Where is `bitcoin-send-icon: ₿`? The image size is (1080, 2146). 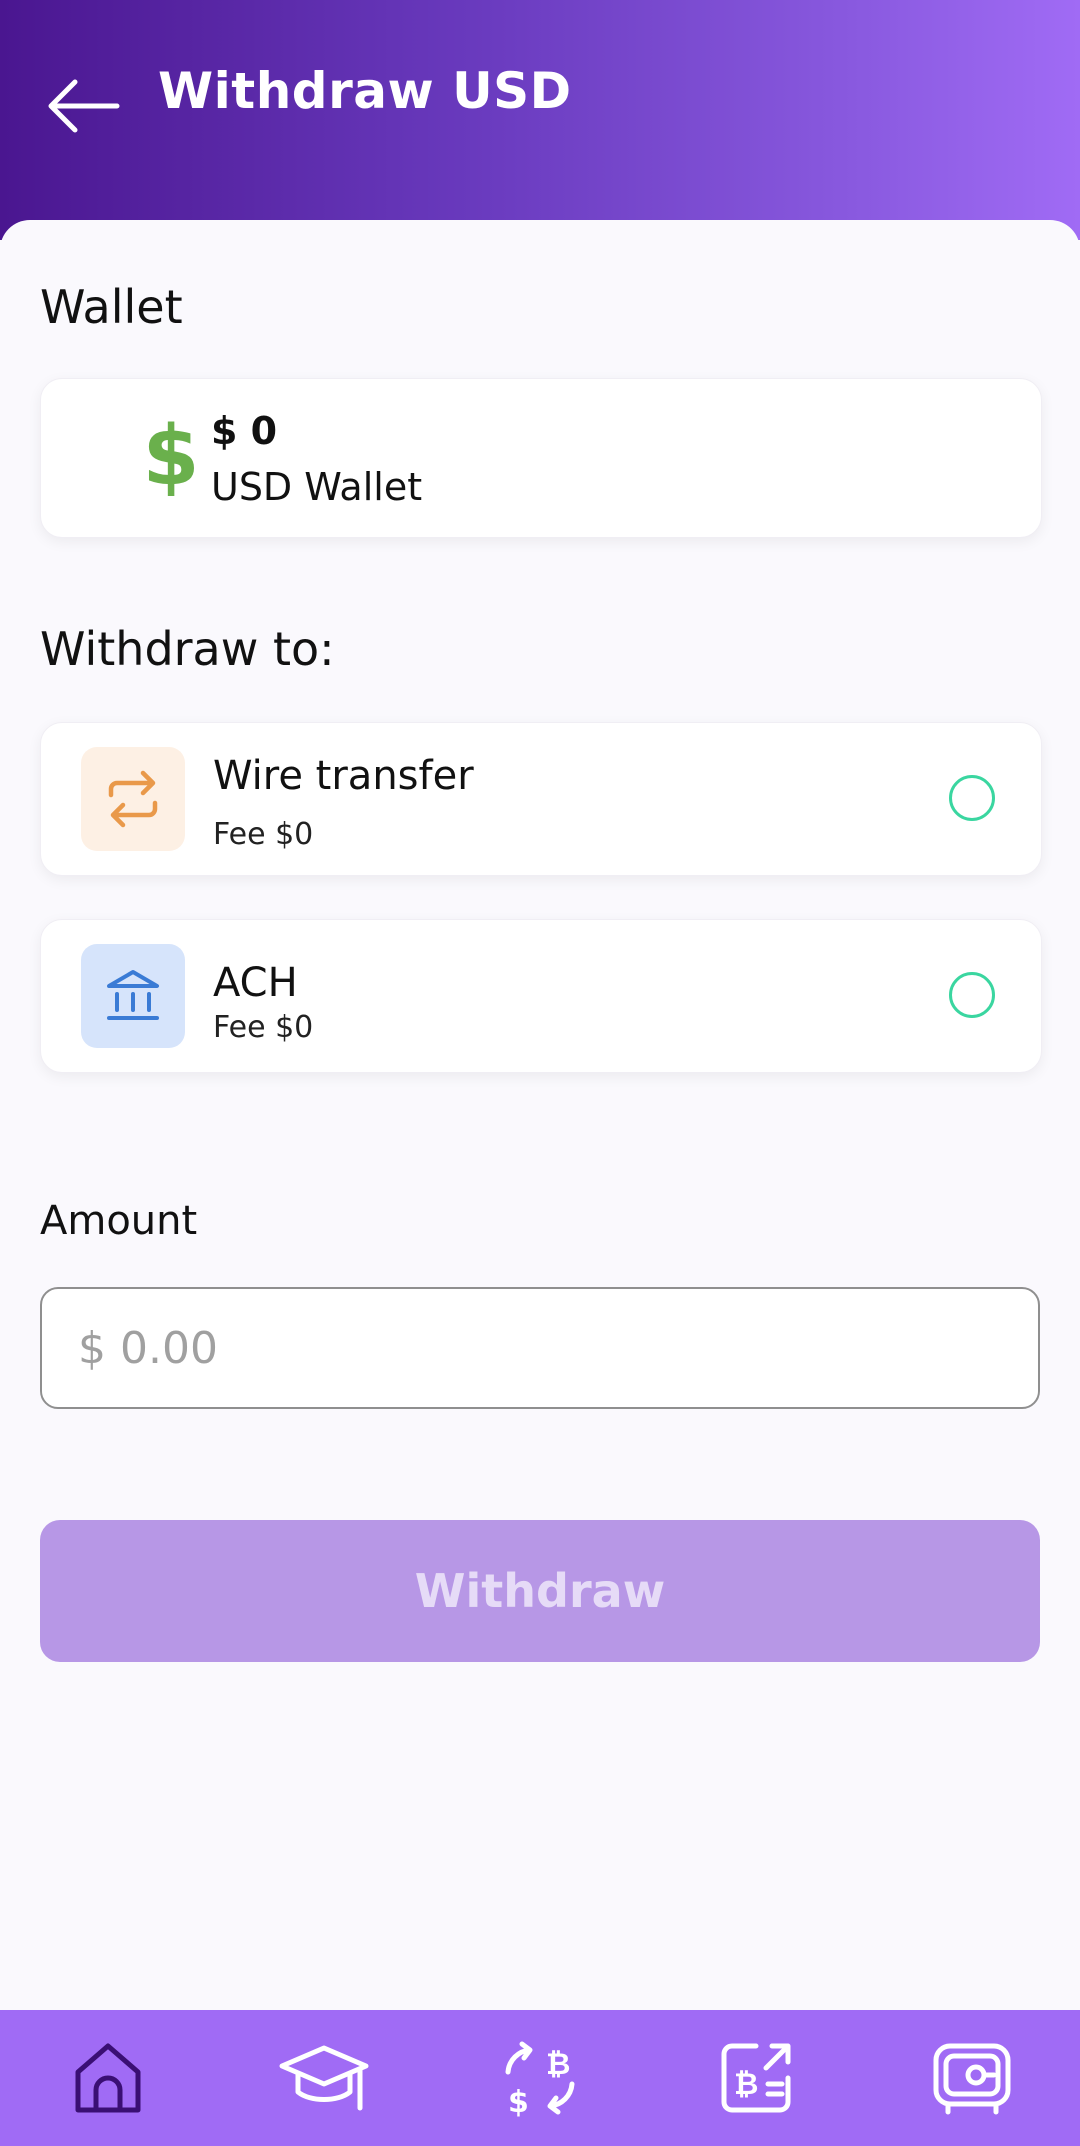 bitcoin-send-icon: ₿ is located at coordinates (756, 2078).